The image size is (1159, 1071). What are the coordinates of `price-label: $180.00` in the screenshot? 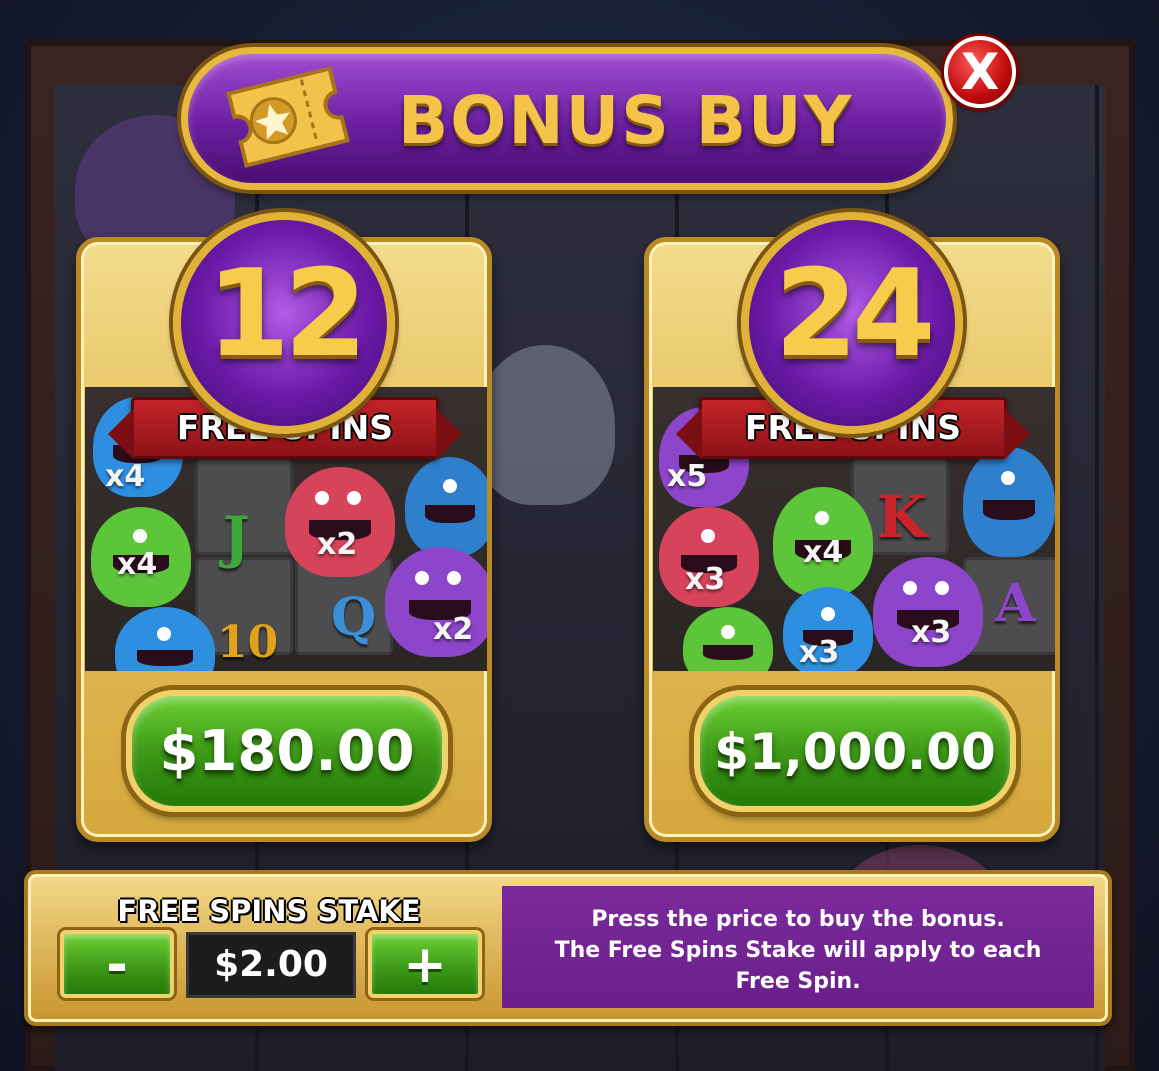 It's located at (287, 751).